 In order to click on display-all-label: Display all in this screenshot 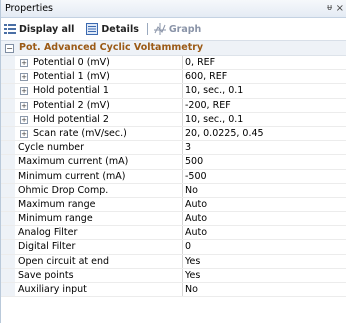, I will do `click(47, 29)`.